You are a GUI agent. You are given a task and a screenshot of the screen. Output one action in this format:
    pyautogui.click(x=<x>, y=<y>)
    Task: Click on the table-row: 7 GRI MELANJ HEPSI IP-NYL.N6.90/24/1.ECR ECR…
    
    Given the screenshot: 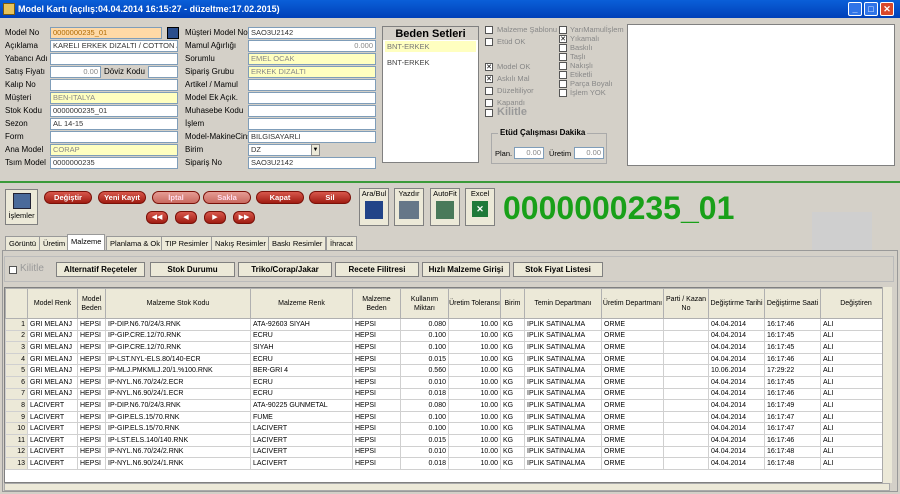 What is the action you would take?
    pyautogui.click(x=447, y=394)
    